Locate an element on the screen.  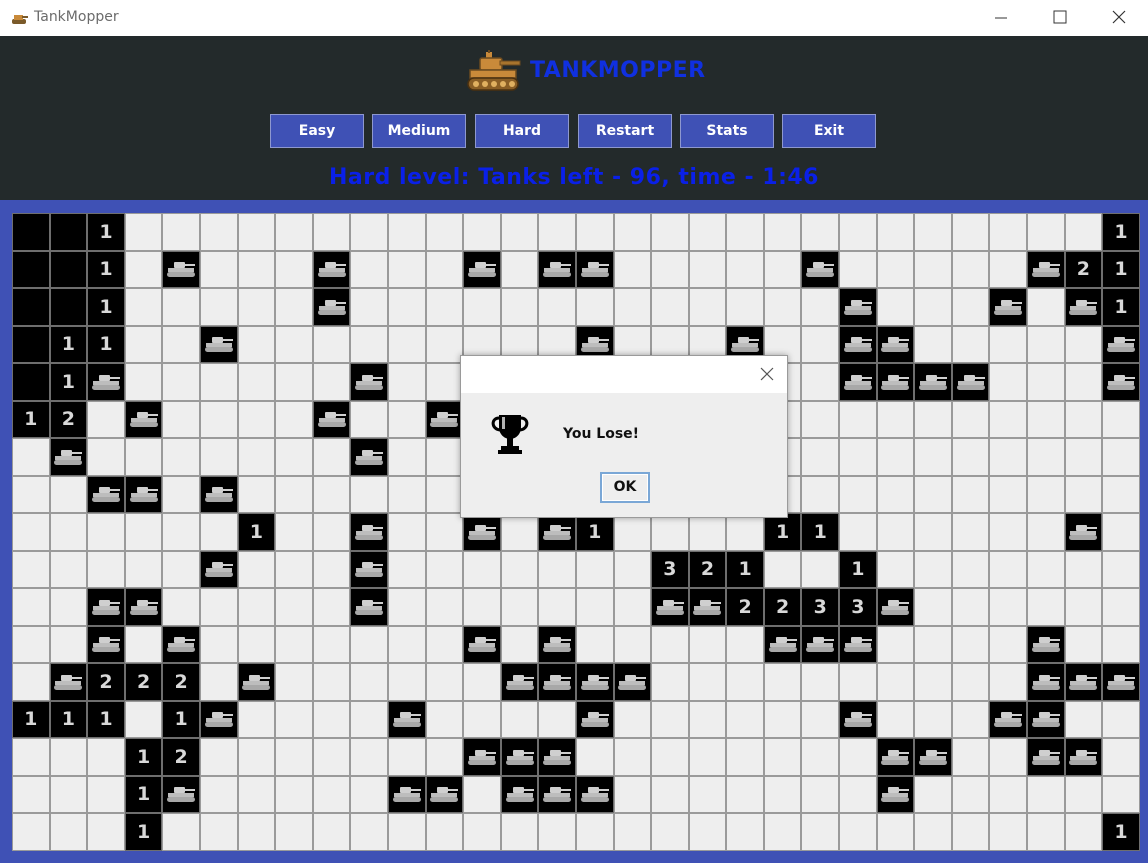
minimize-button is located at coordinates (1001, 17).